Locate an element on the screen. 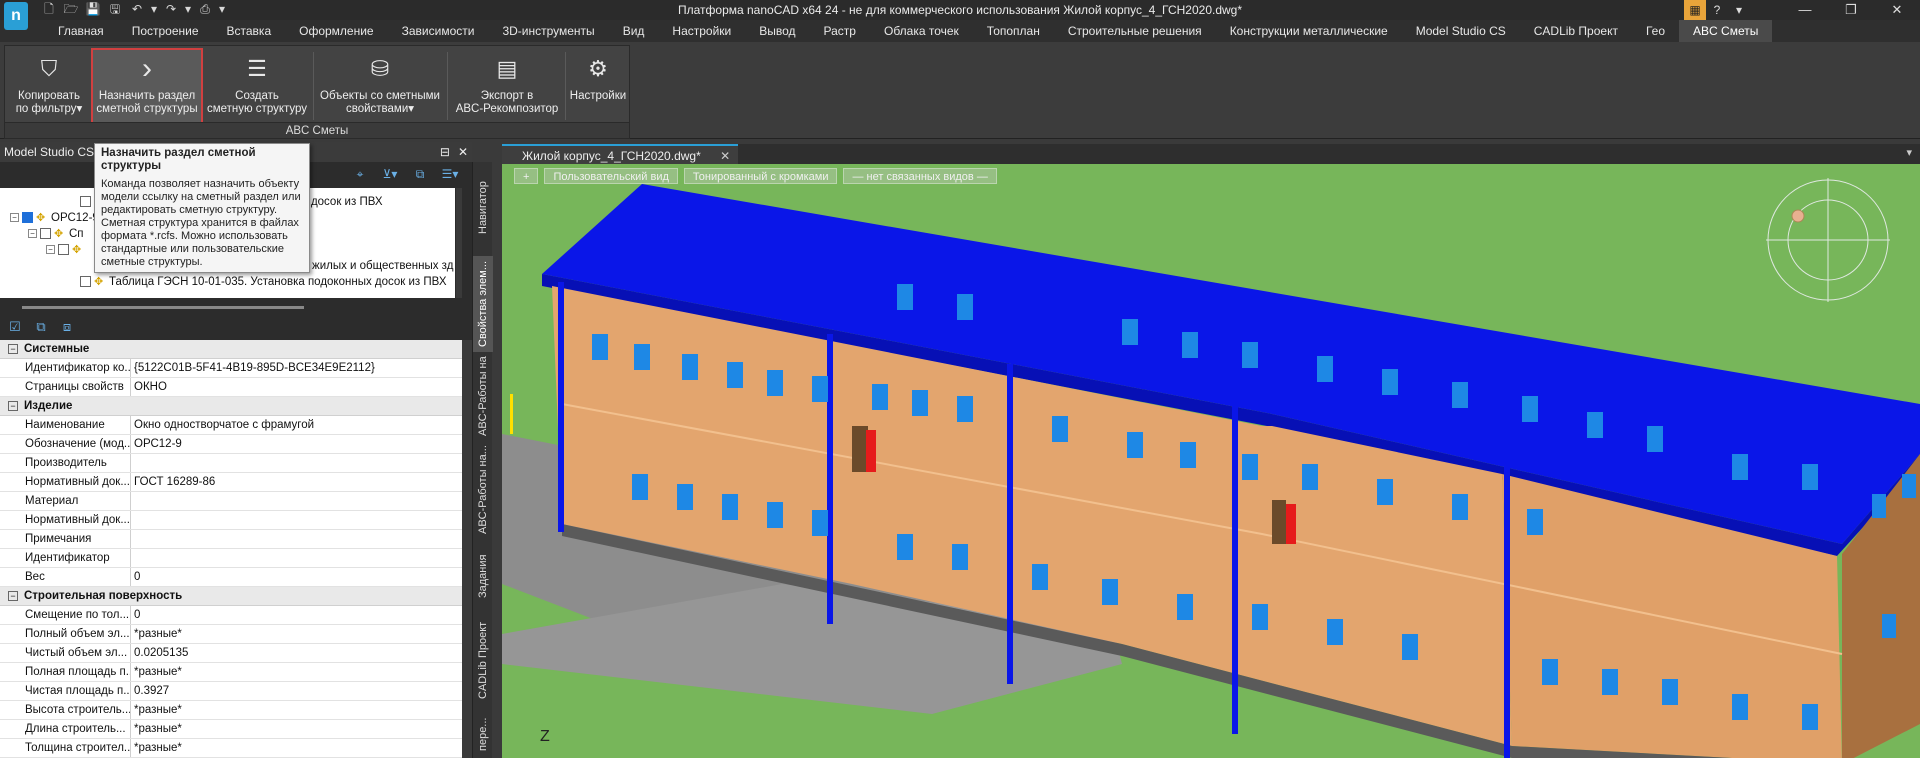  open-folder-icon: 🗁 is located at coordinates (71, 9).